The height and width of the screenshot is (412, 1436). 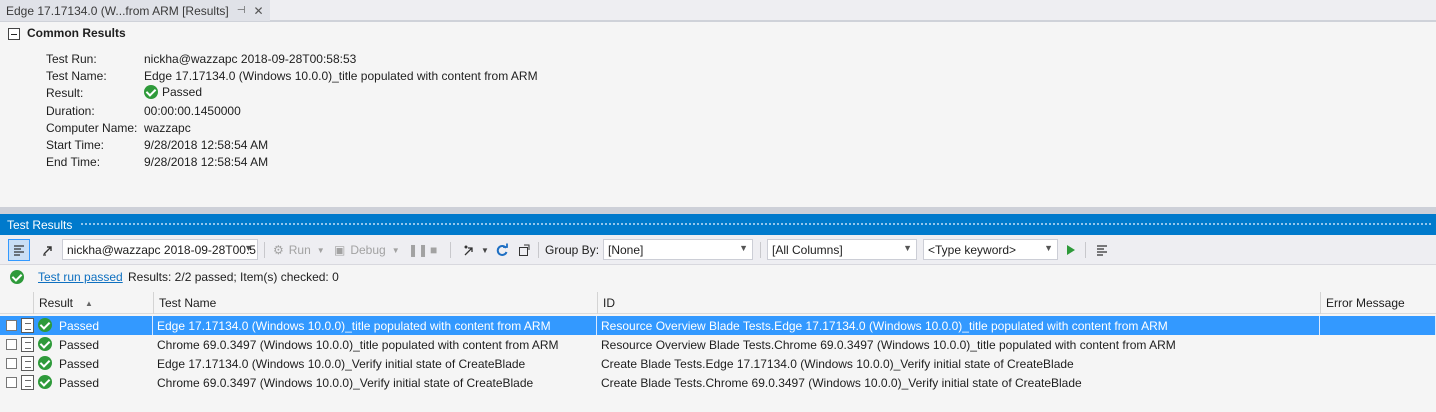 What do you see at coordinates (1102, 250) in the screenshot?
I see `group-options-icon` at bounding box center [1102, 250].